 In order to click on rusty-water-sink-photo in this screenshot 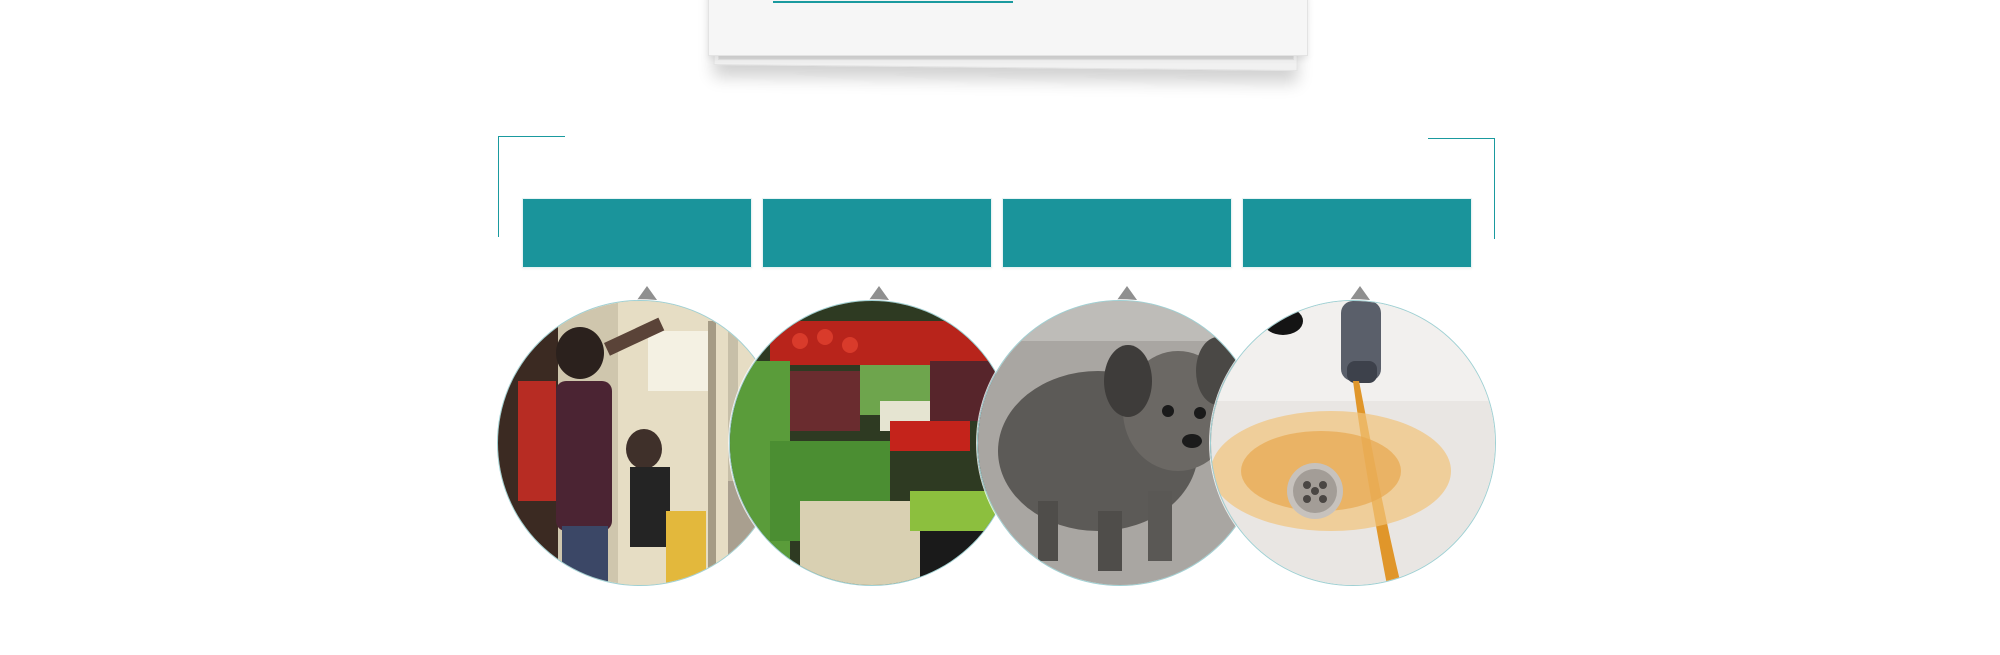, I will do `click(1353, 443)`.